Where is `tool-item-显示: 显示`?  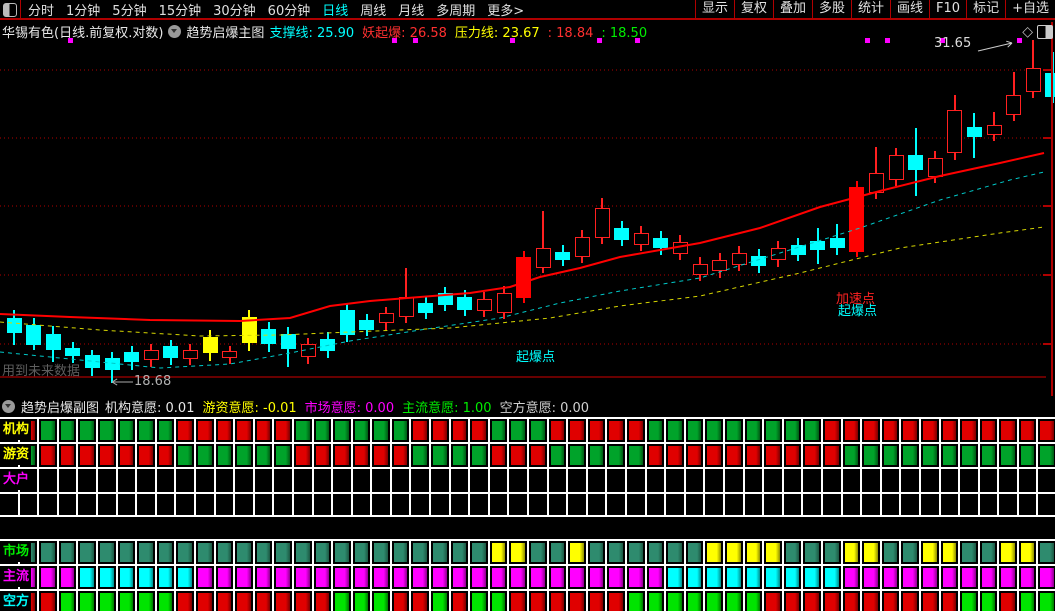
tool-item-显示: 显示 is located at coordinates (714, 9).